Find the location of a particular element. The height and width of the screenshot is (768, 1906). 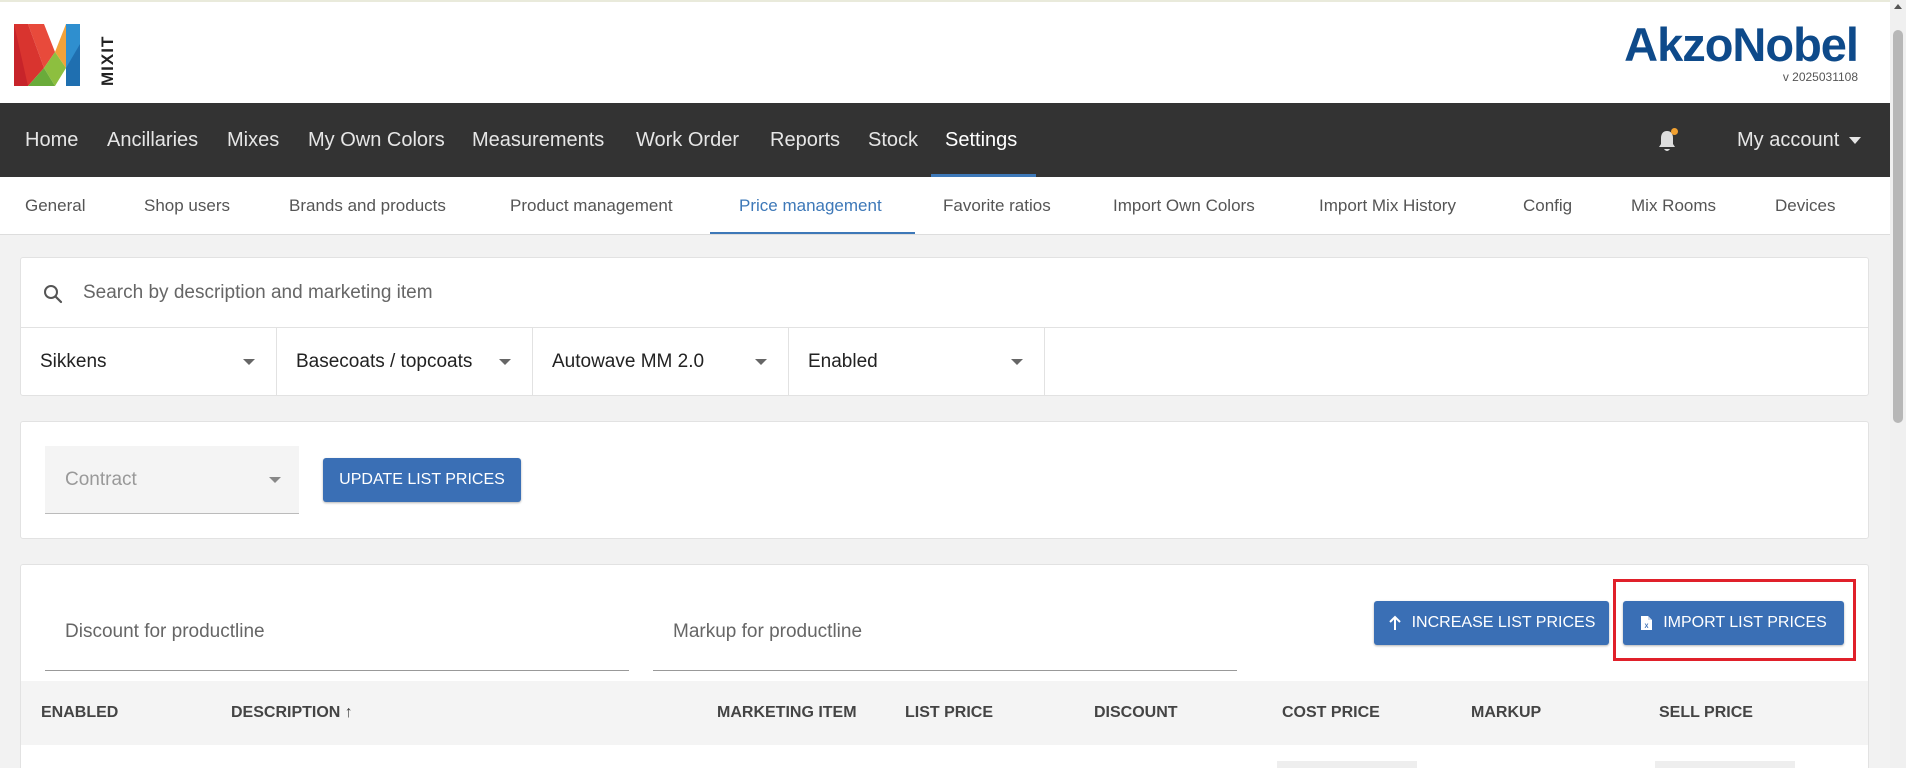

search-bar is located at coordinates (944, 293).